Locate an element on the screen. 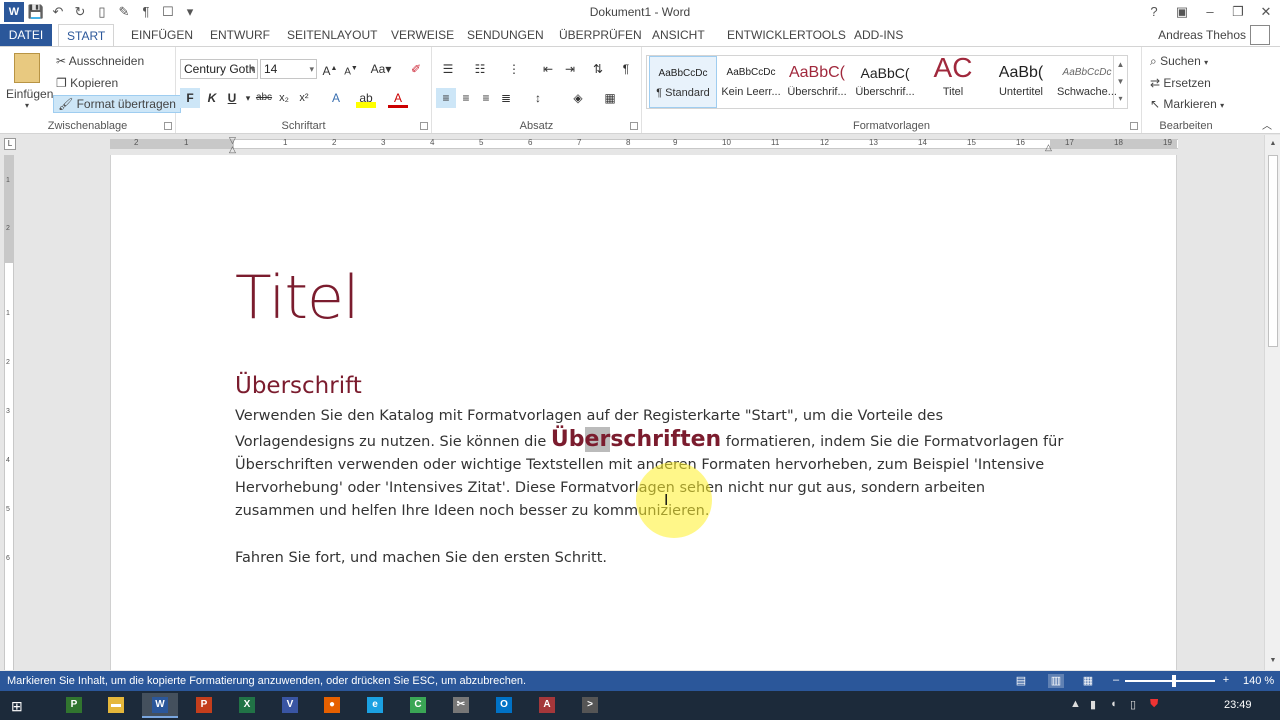 This screenshot has height=720, width=1280. taskbar-app-powerpoint: P is located at coordinates (204, 705).